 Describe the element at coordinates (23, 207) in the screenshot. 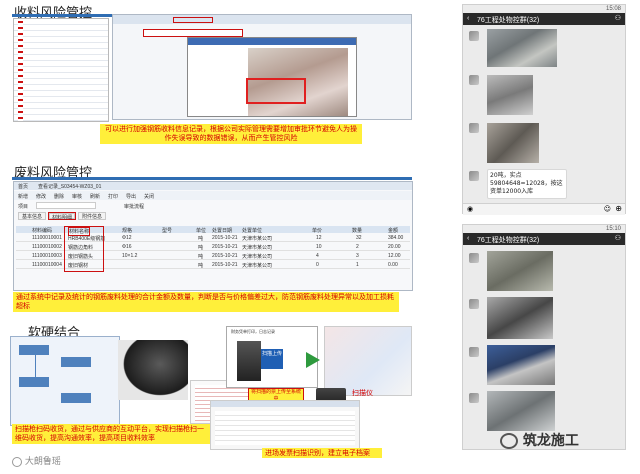

I see `form-label-project: 项目` at that location.